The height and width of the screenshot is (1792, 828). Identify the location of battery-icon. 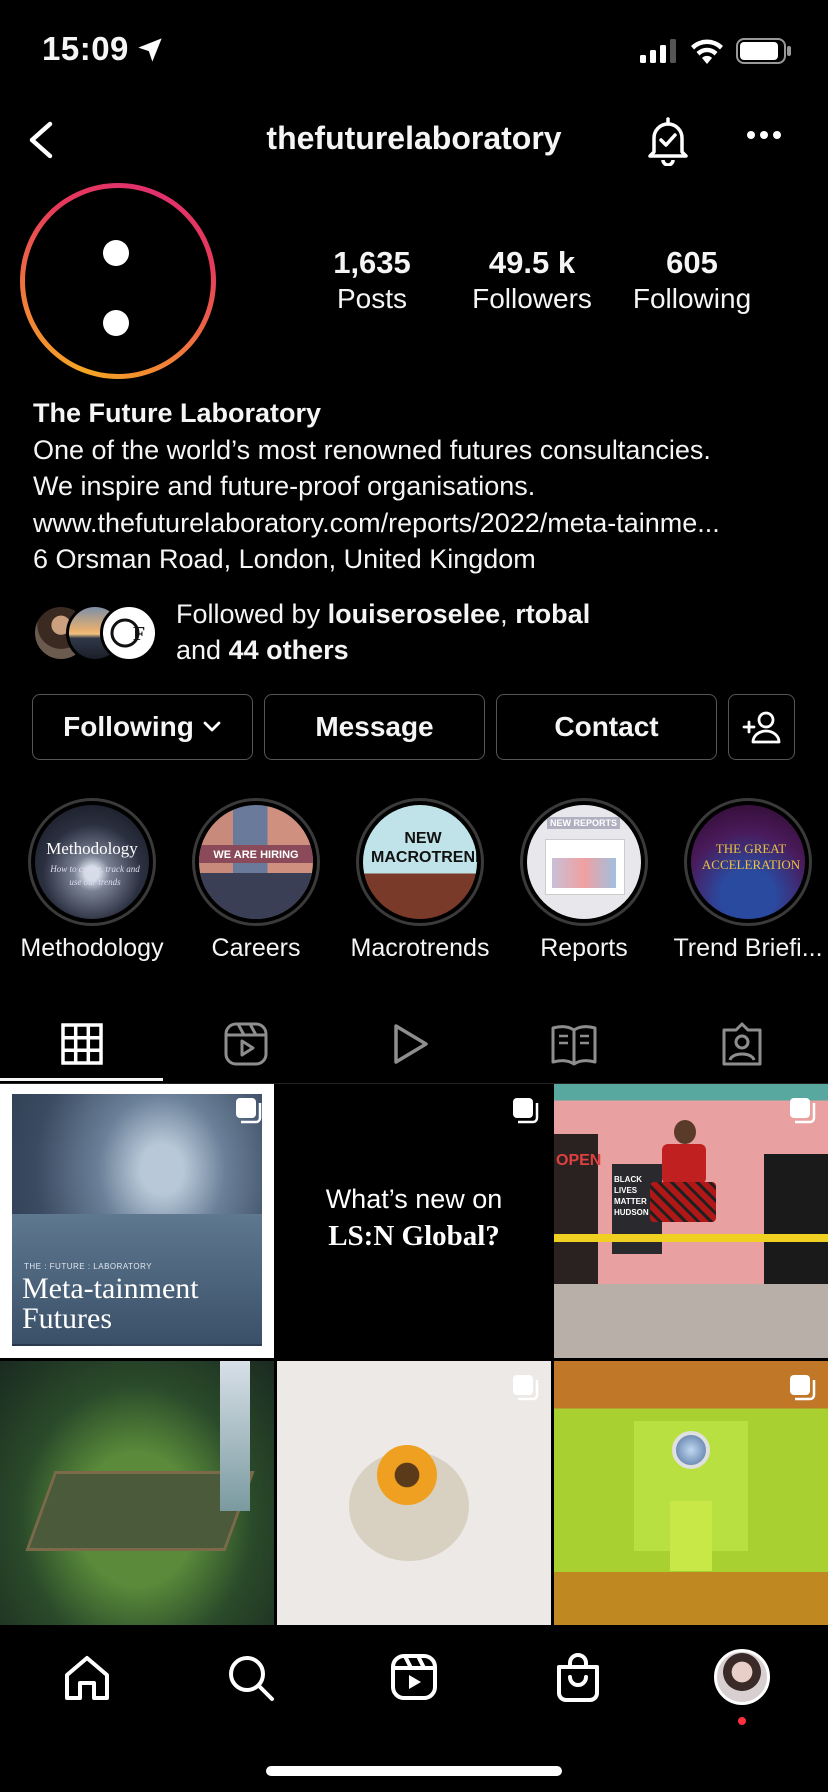
(763, 51).